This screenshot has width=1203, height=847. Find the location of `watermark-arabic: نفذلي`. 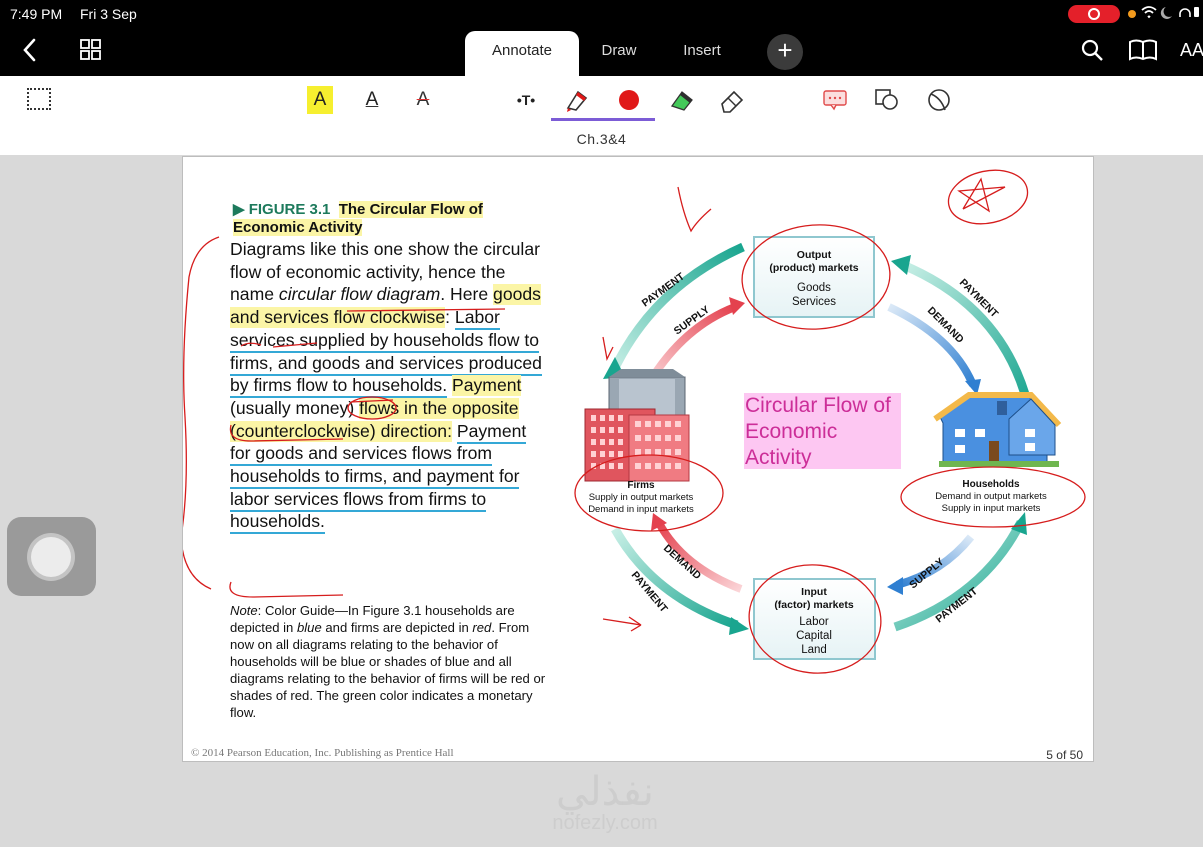

watermark-arabic: نفذلي is located at coordinates (605, 792).